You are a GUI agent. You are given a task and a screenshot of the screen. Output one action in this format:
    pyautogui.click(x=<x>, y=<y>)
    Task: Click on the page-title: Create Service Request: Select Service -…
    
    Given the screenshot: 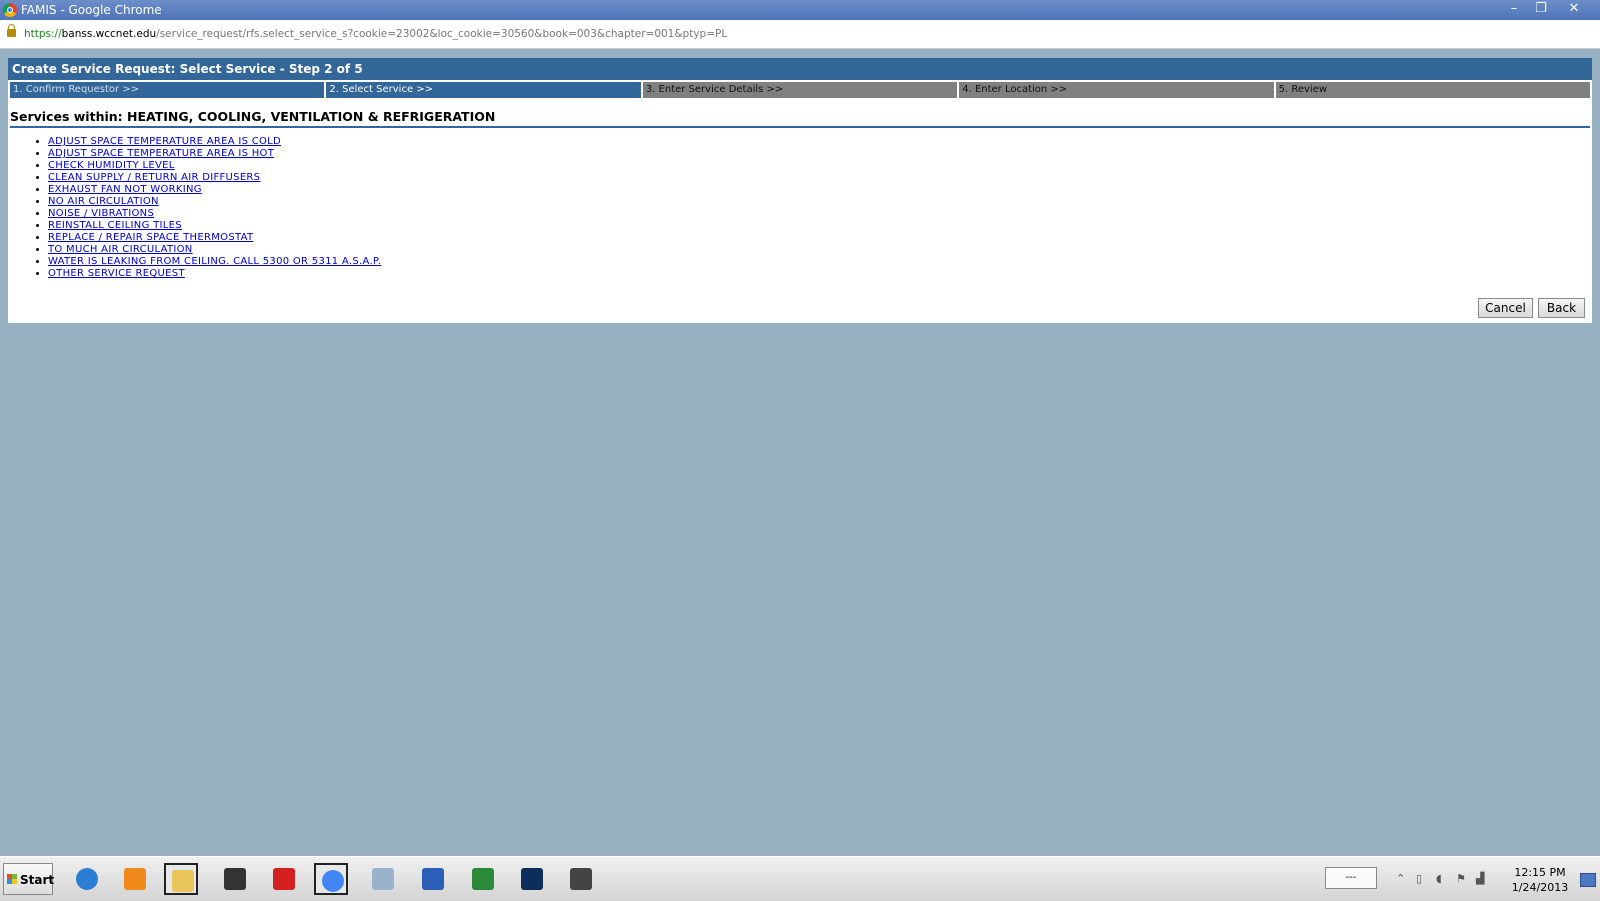 What is the action you would take?
    pyautogui.click(x=800, y=69)
    